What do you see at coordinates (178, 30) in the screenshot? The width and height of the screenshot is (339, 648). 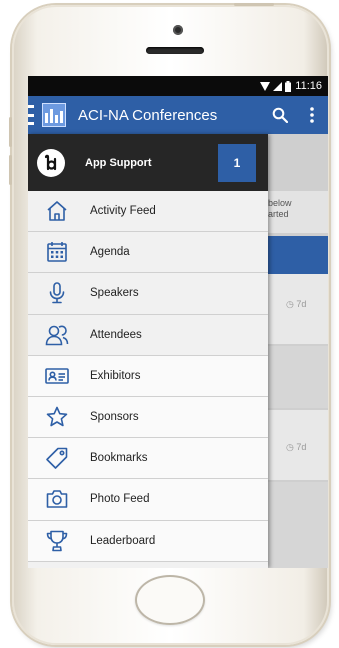 I see `front-camera` at bounding box center [178, 30].